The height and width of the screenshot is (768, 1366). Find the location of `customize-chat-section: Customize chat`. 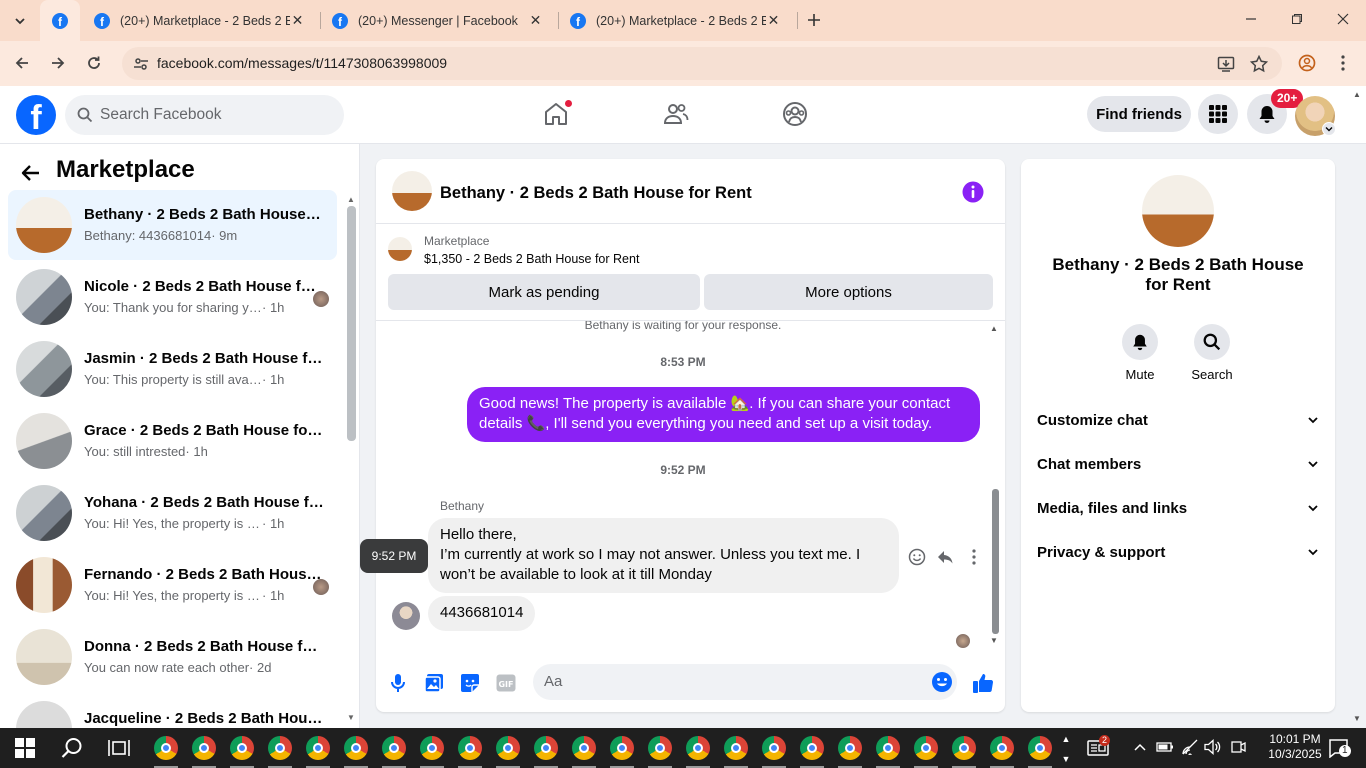

customize-chat-section: Customize chat is located at coordinates (1178, 420).